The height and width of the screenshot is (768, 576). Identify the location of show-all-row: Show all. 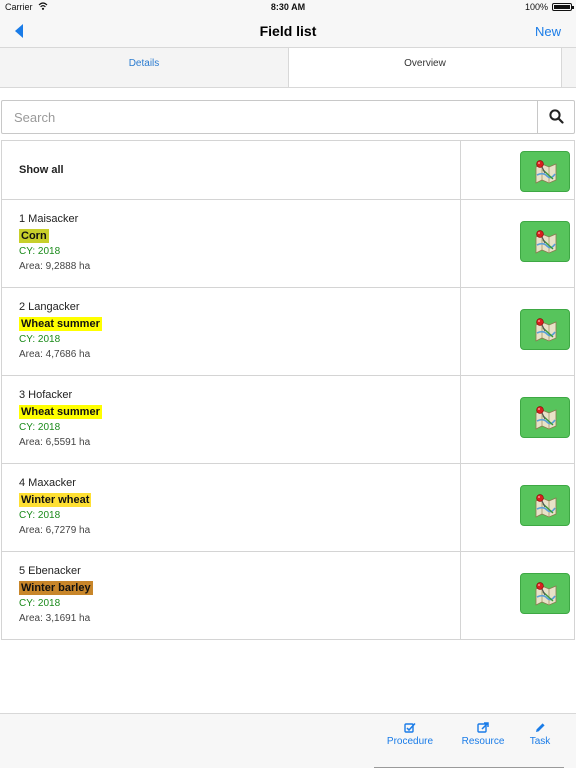
(288, 170).